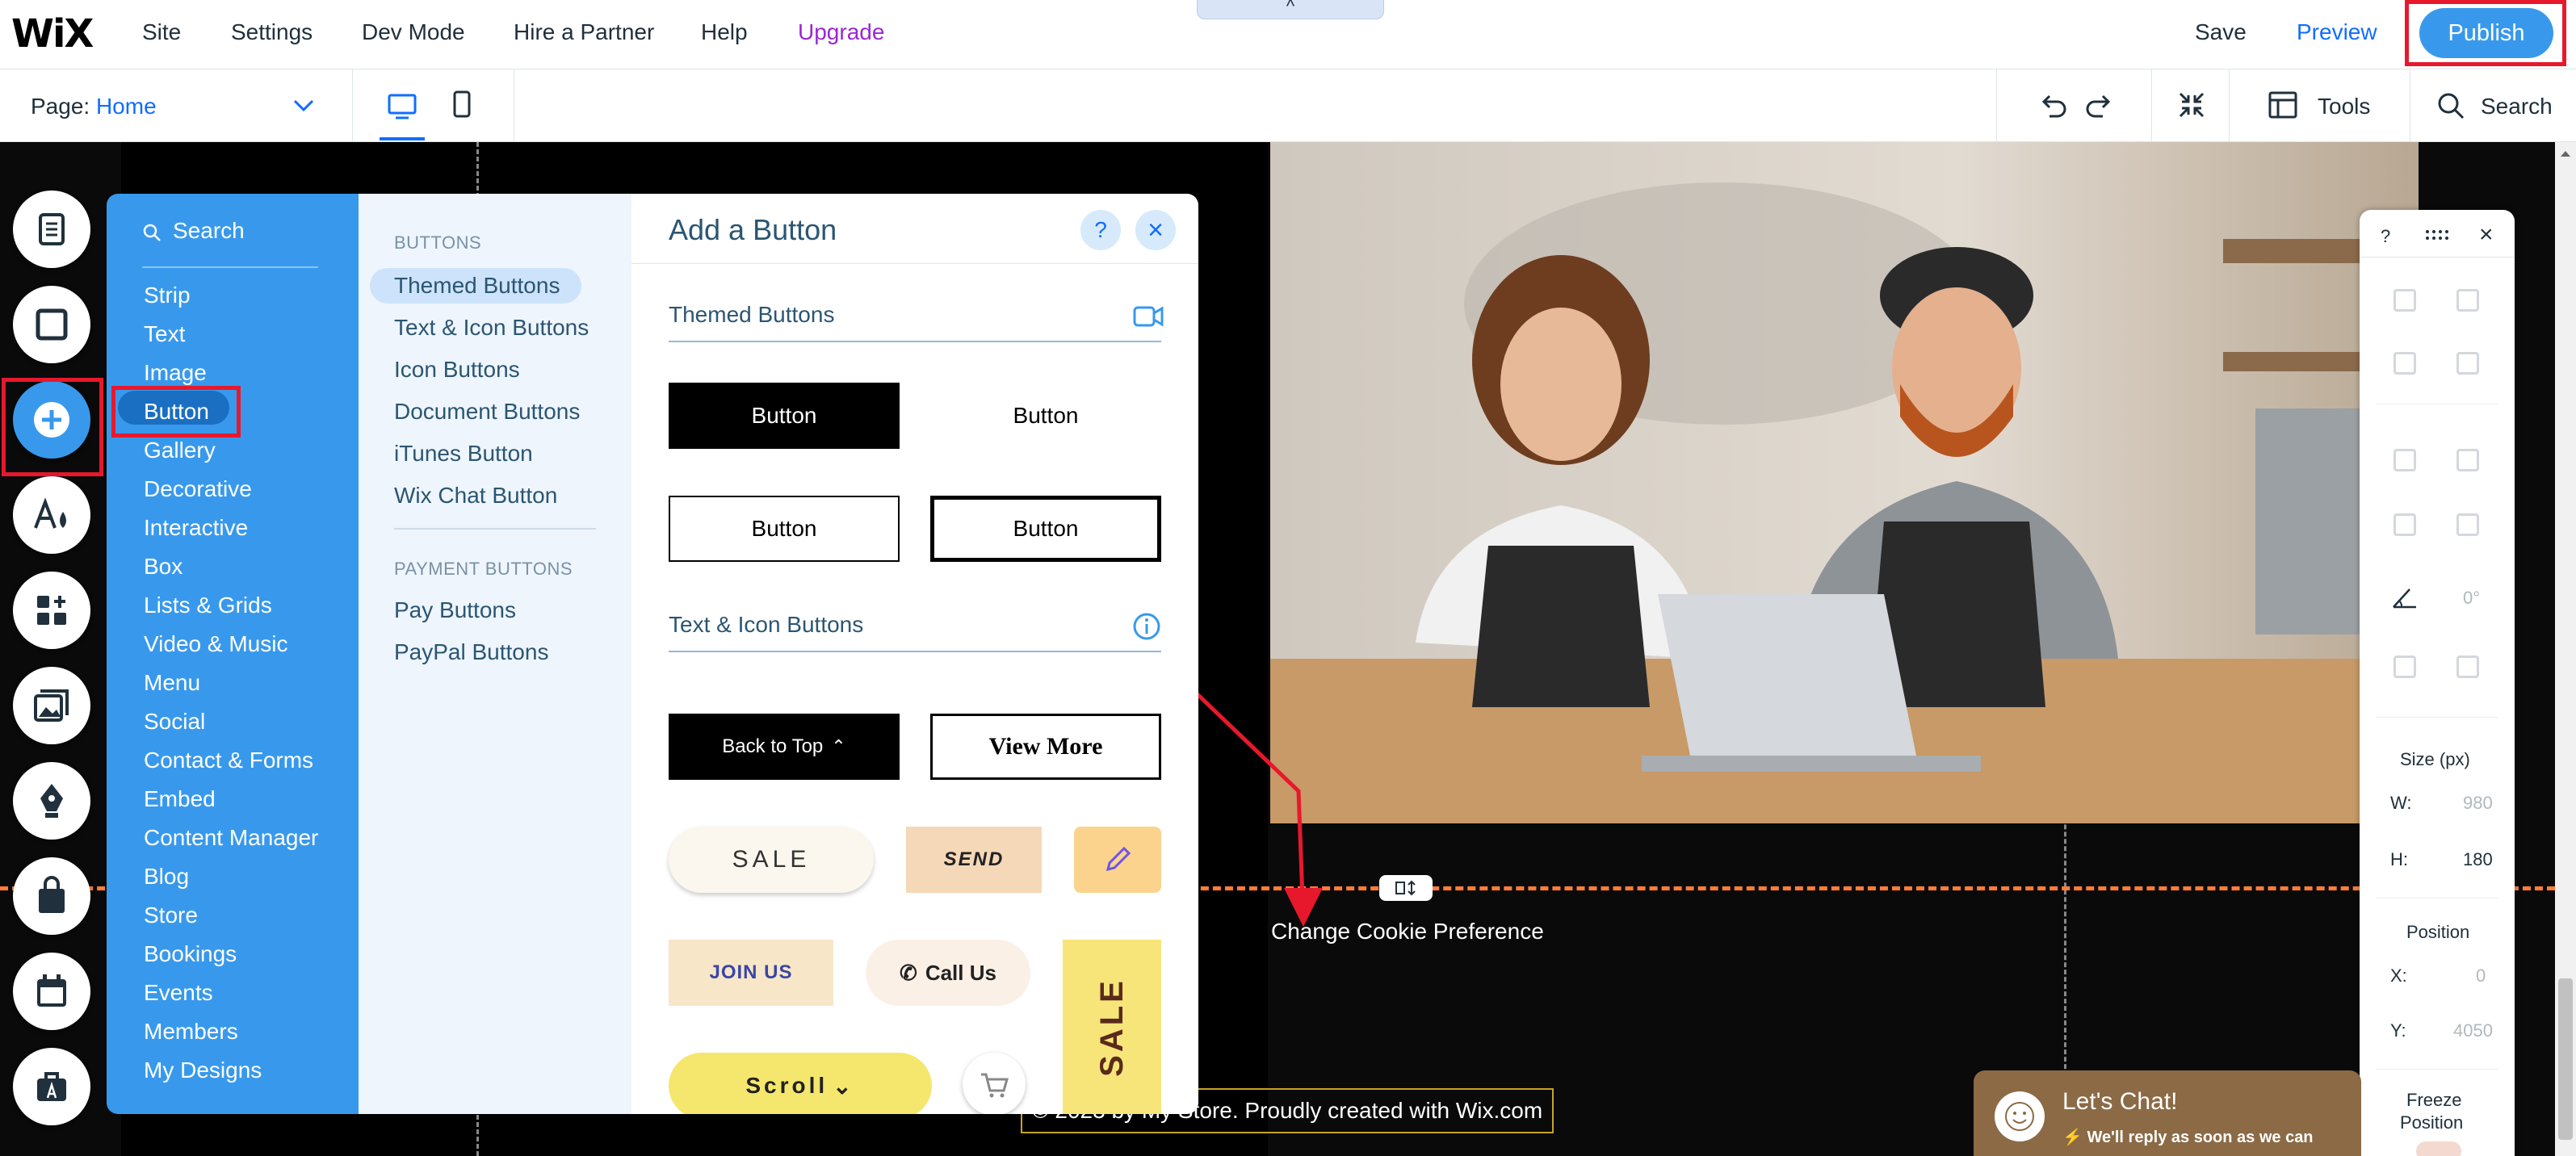 The width and height of the screenshot is (2576, 1156). Describe the element at coordinates (2565, 1059) in the screenshot. I see `scrollbar-thumb` at that location.